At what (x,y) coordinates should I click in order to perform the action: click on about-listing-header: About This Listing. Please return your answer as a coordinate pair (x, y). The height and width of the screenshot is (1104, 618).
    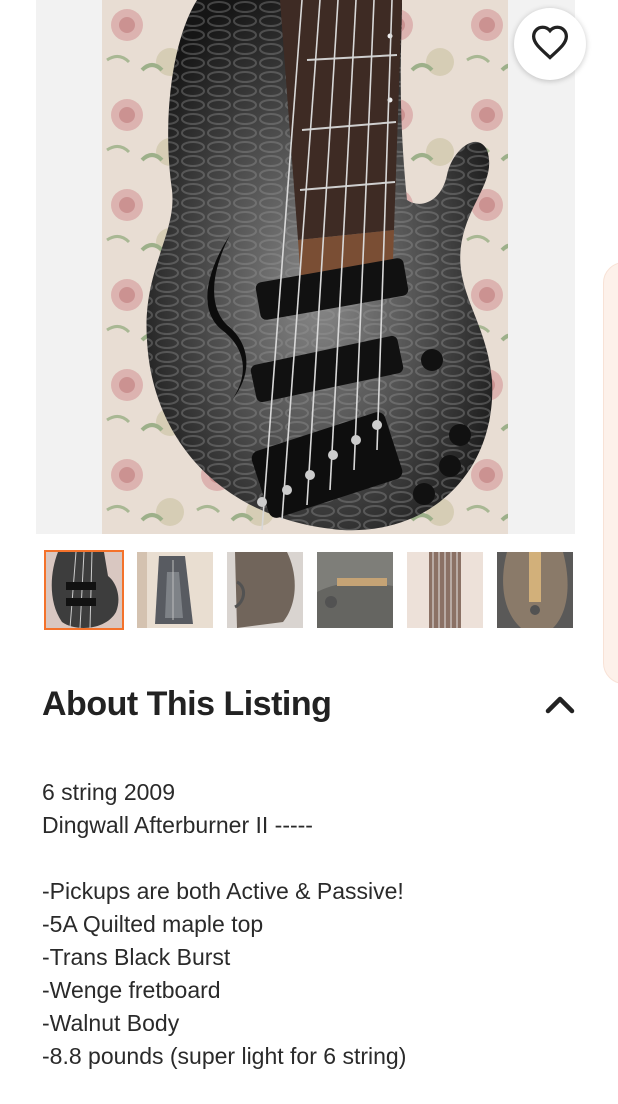
    Looking at the image, I should click on (309, 704).